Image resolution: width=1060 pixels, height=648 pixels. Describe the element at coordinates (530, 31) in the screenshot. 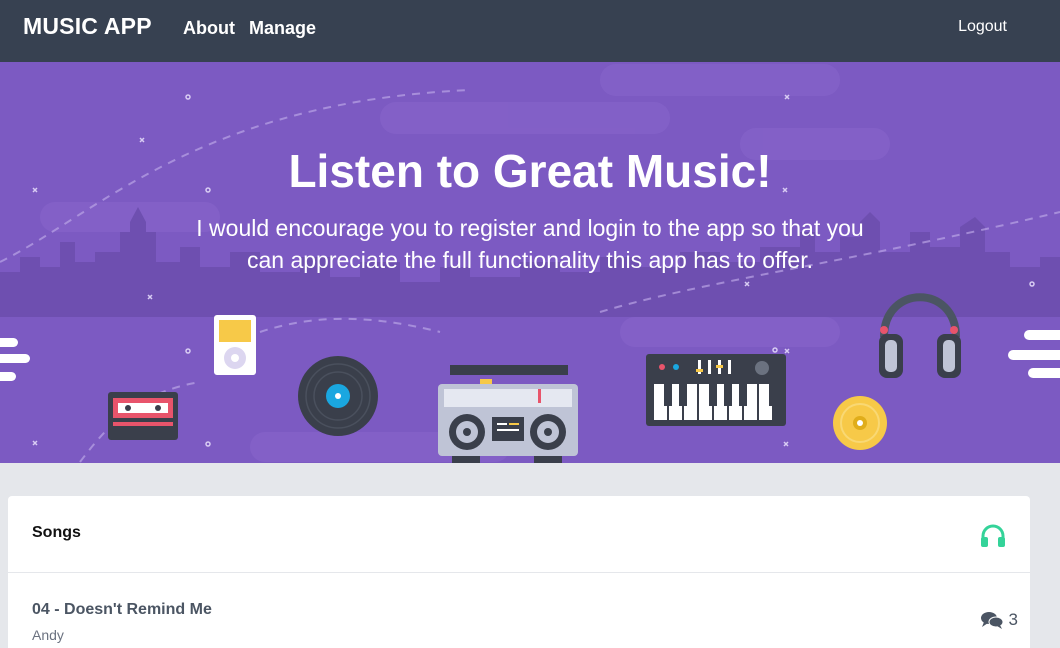

I see `navbar: MUSIC APP About Manage Logout` at that location.